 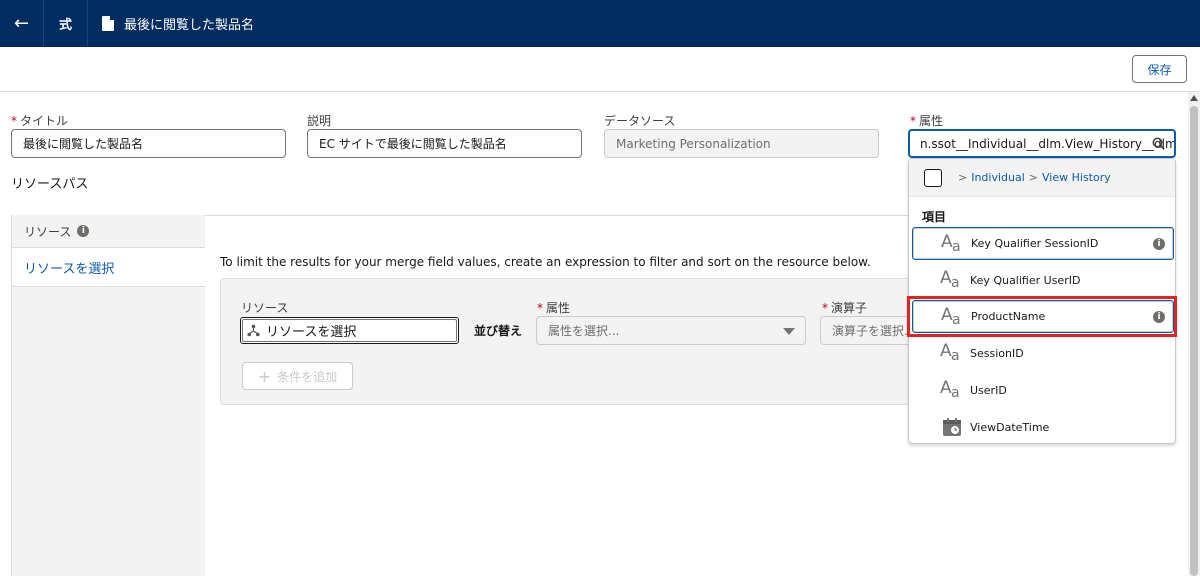 I want to click on dropdown-option-key-qualifier-sessionid: Aa Key Qualifier SessionID i, so click(x=1043, y=243).